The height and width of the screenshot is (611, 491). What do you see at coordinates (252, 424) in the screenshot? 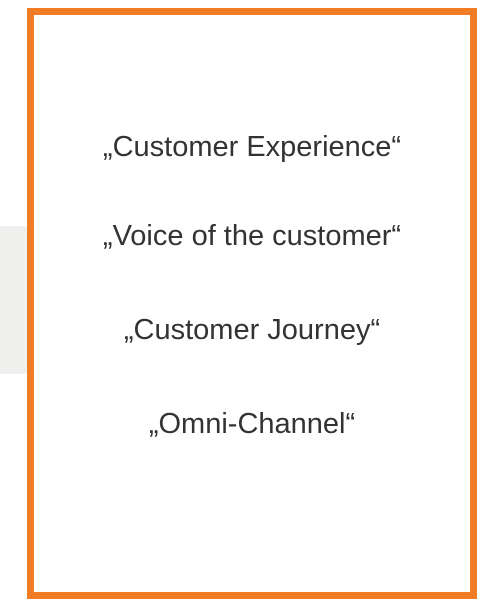
I see `term-omni-channel: „Omni-Channel“` at bounding box center [252, 424].